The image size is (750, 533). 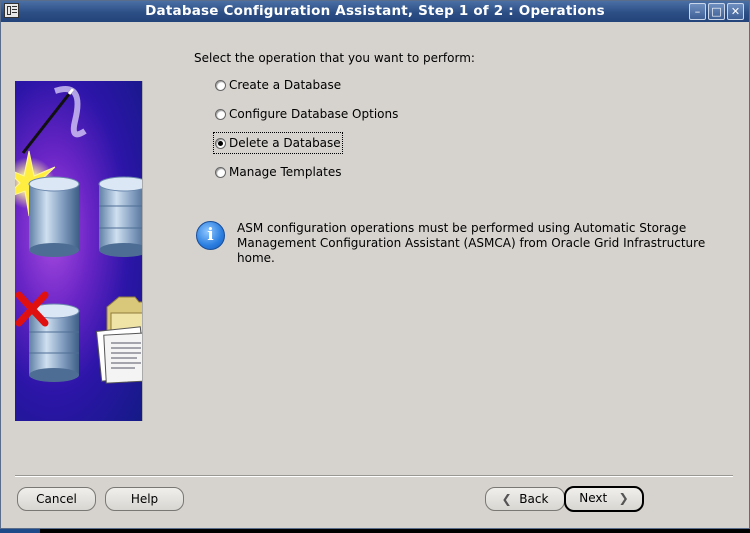 I want to click on side-illustration, so click(x=79, y=251).